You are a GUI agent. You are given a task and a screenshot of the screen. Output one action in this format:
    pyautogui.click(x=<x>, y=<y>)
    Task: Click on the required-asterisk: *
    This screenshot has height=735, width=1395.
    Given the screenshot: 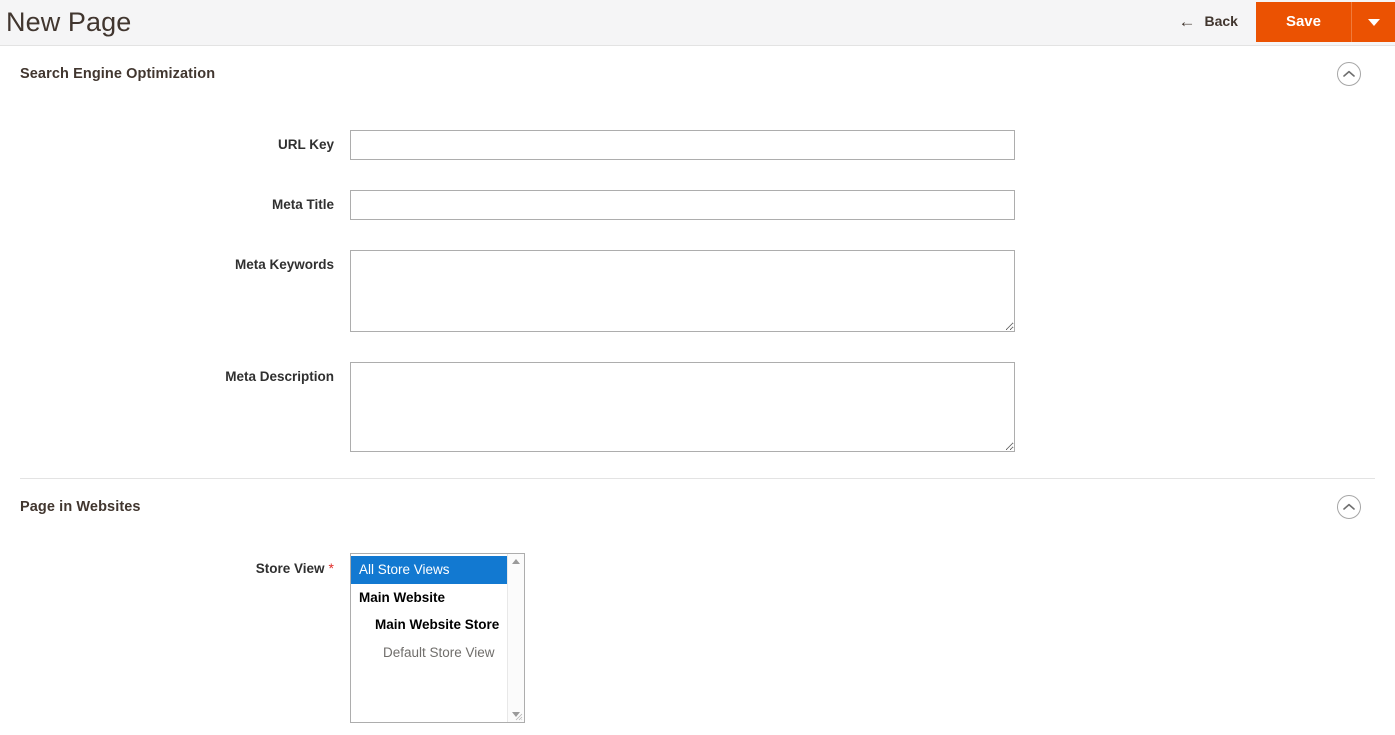 What is the action you would take?
    pyautogui.click(x=331, y=568)
    